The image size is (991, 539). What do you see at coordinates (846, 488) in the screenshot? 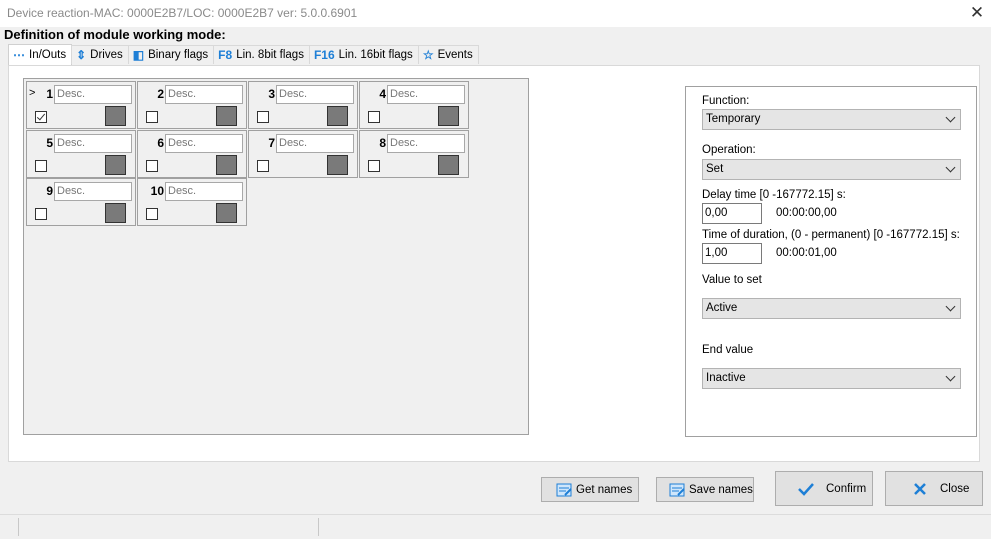
I see `confirm-label: Confirm` at bounding box center [846, 488].